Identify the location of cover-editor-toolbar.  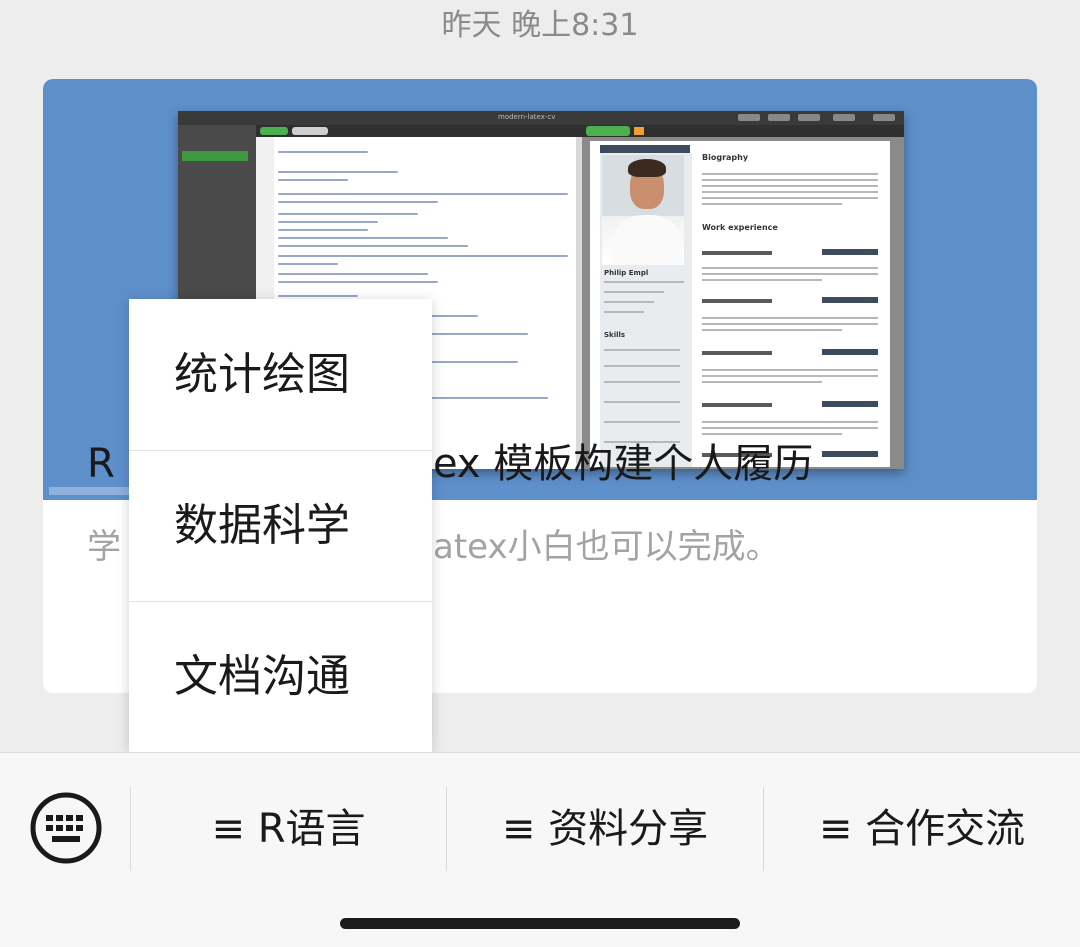
(580, 131).